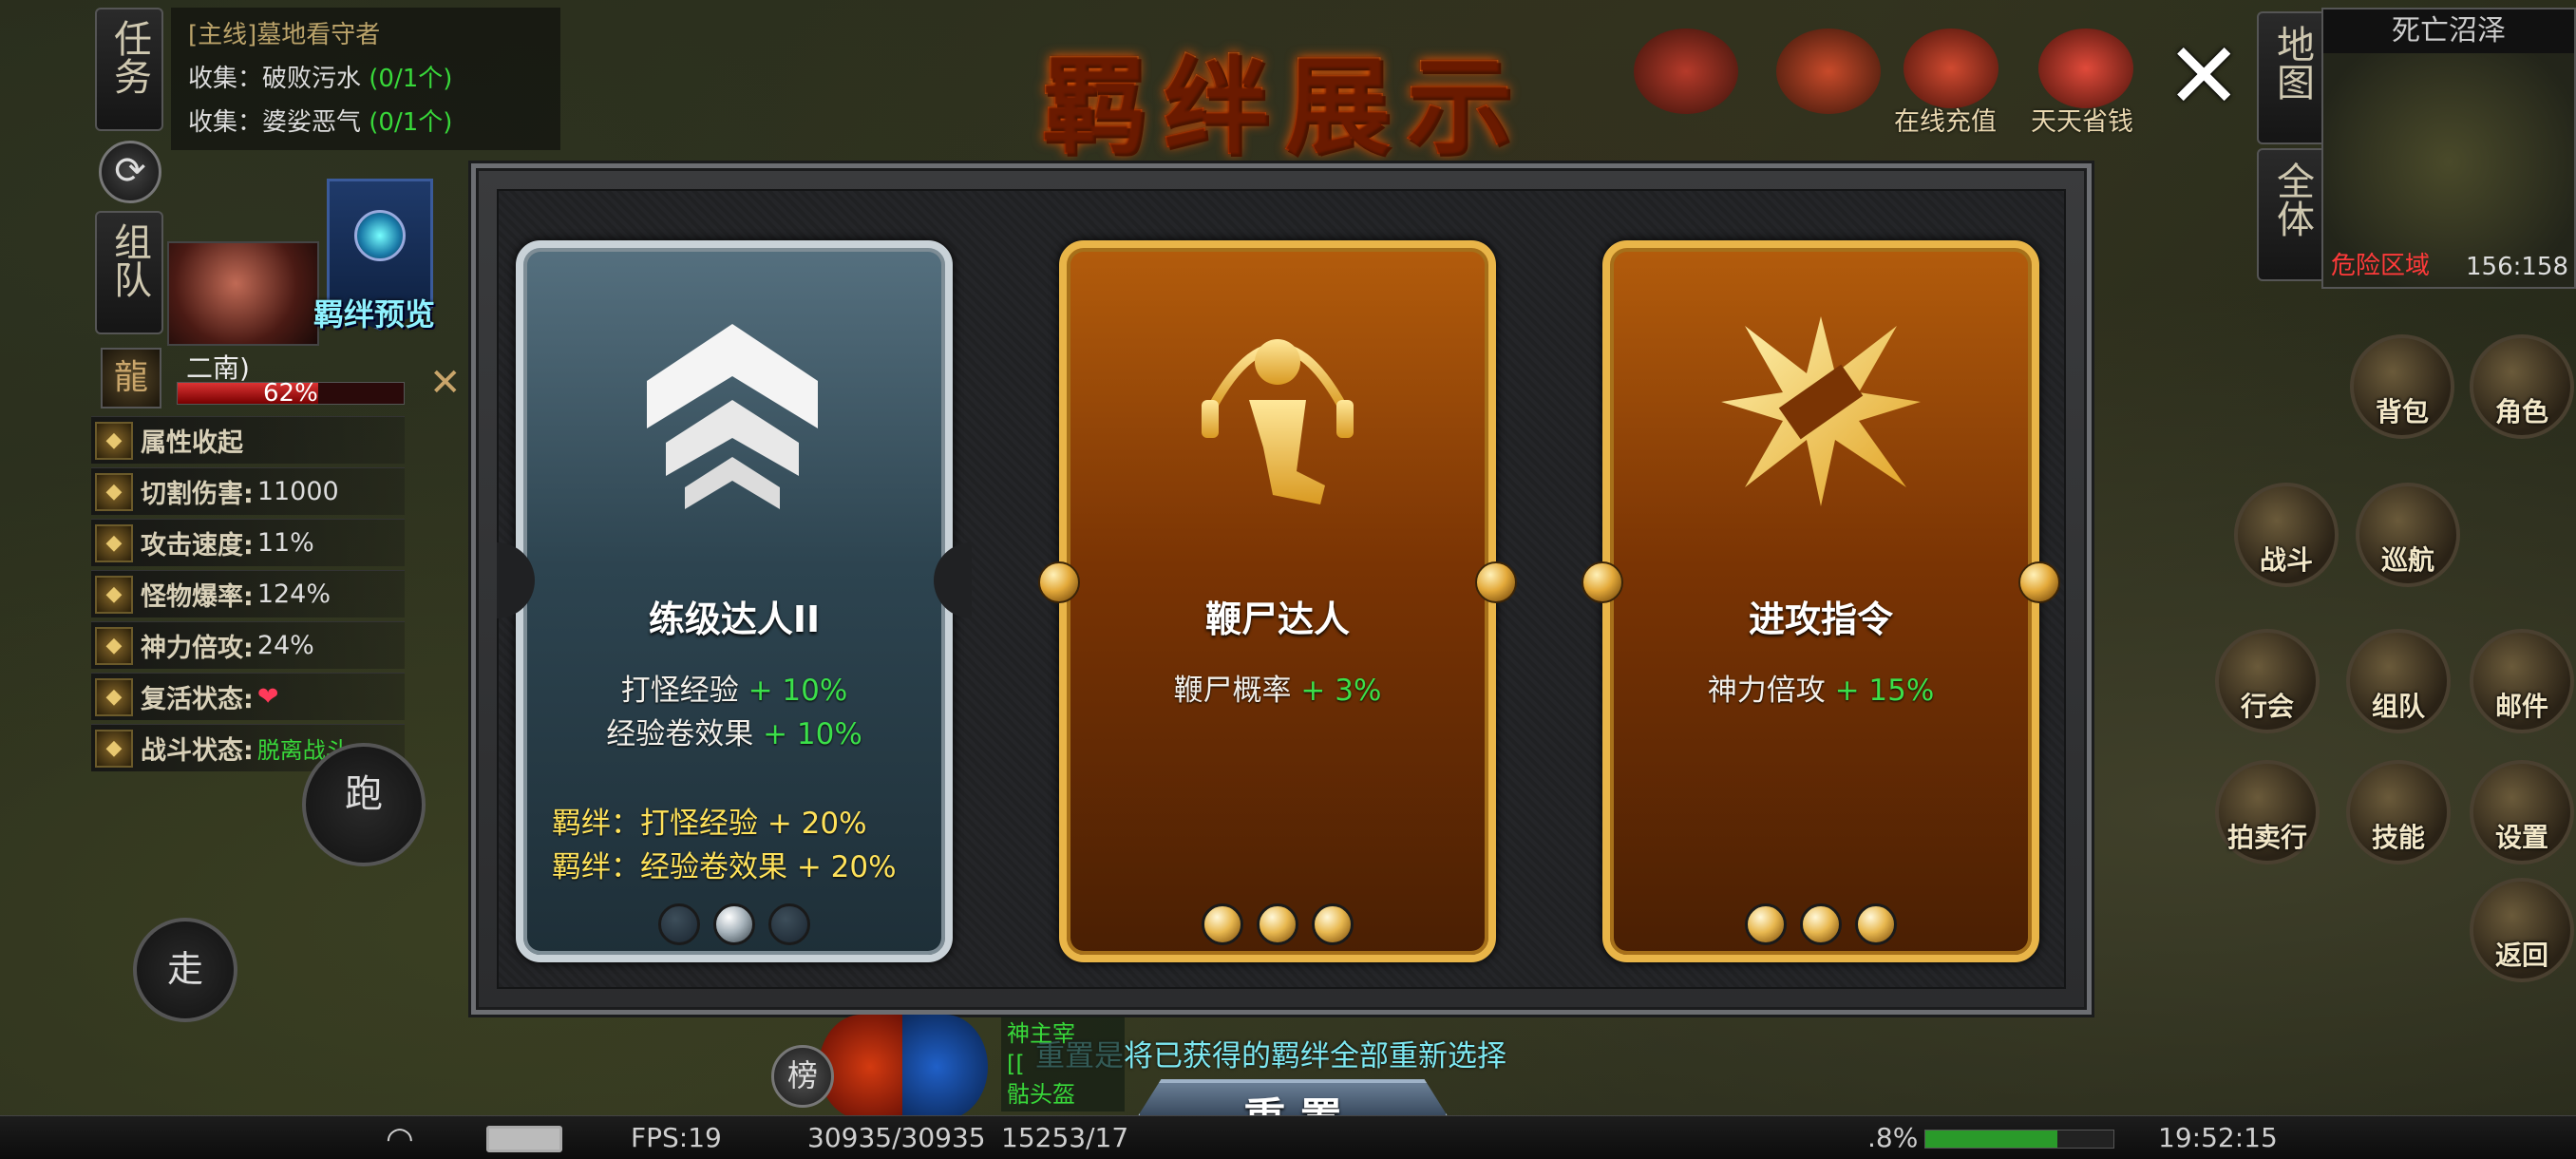 The width and height of the screenshot is (2576, 1159). What do you see at coordinates (1893, 1137) in the screenshot?
I see `exp-value: .8%` at bounding box center [1893, 1137].